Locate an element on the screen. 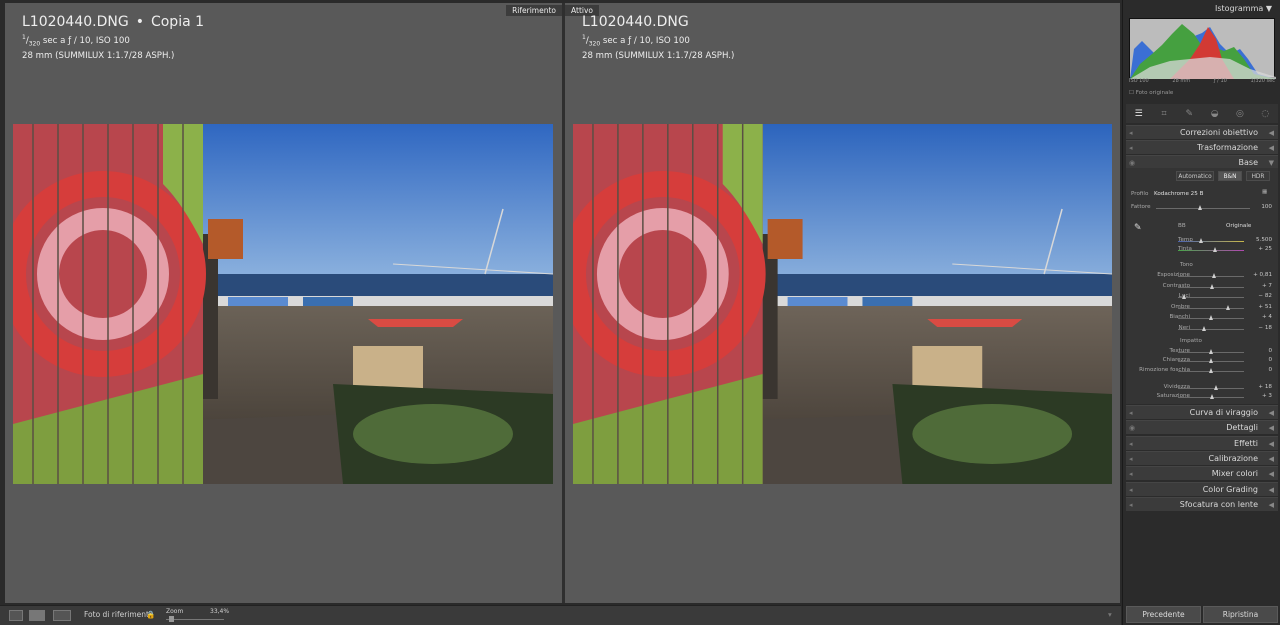 Image resolution: width=1280 pixels, height=625 pixels. slider-label: Vividezza is located at coordinates (1176, 386).